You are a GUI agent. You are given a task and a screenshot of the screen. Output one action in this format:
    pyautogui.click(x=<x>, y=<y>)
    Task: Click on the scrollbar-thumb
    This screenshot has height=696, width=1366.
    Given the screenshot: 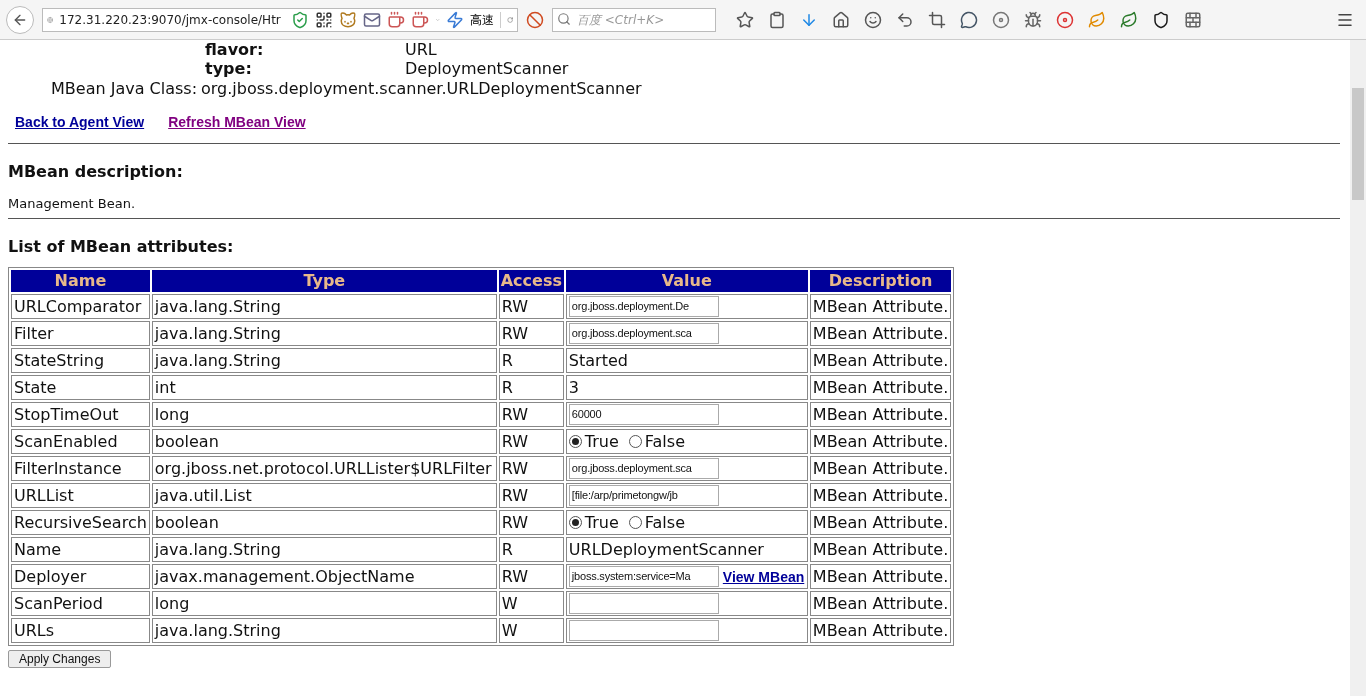 What is the action you would take?
    pyautogui.click(x=1358, y=144)
    